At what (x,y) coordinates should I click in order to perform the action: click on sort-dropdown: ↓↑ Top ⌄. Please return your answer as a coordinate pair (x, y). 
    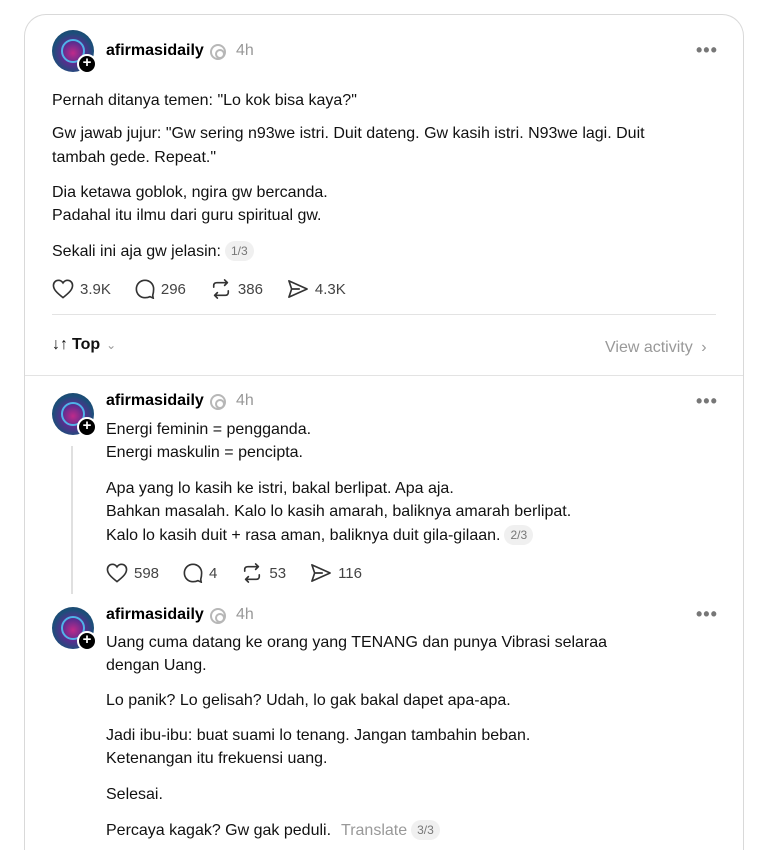
    Looking at the image, I should click on (84, 345).